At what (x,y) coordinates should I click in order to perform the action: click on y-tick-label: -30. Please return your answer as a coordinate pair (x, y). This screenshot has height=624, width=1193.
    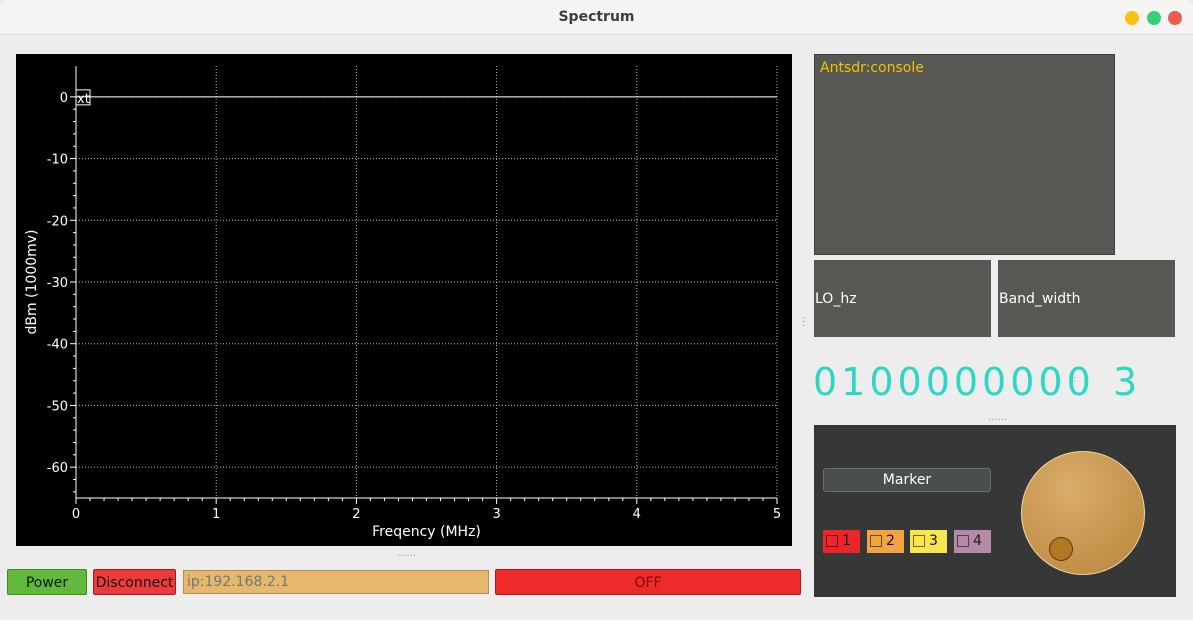
    Looking at the image, I should click on (57, 283).